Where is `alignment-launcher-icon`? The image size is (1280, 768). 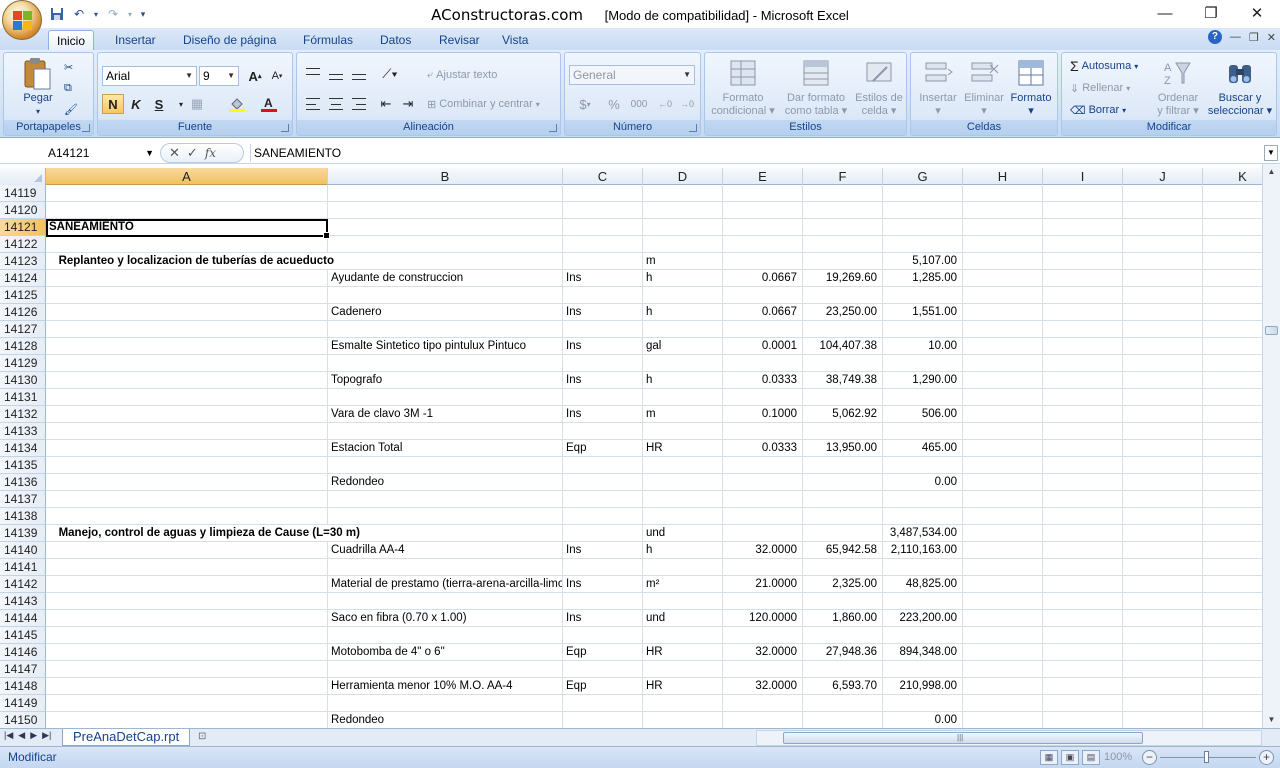
alignment-launcher-icon is located at coordinates (553, 128).